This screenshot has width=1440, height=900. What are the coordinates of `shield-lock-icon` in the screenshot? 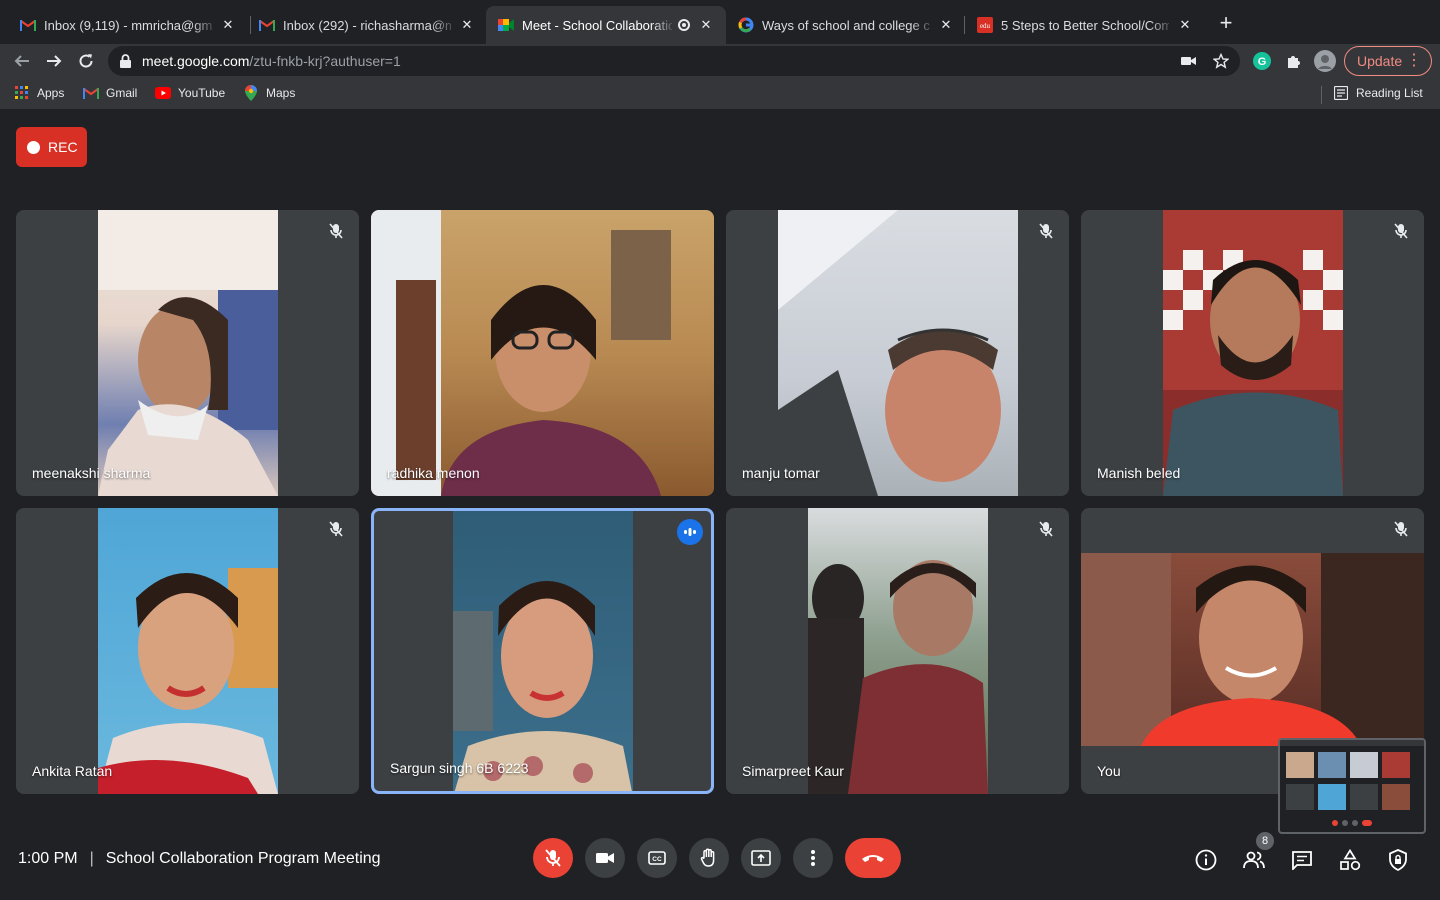 It's located at (1398, 860).